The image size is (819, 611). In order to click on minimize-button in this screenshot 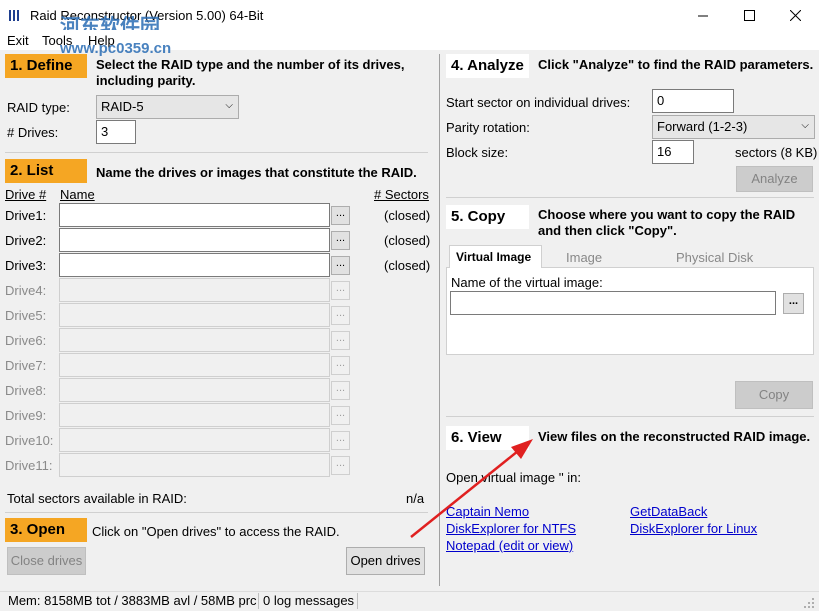, I will do `click(703, 15)`.